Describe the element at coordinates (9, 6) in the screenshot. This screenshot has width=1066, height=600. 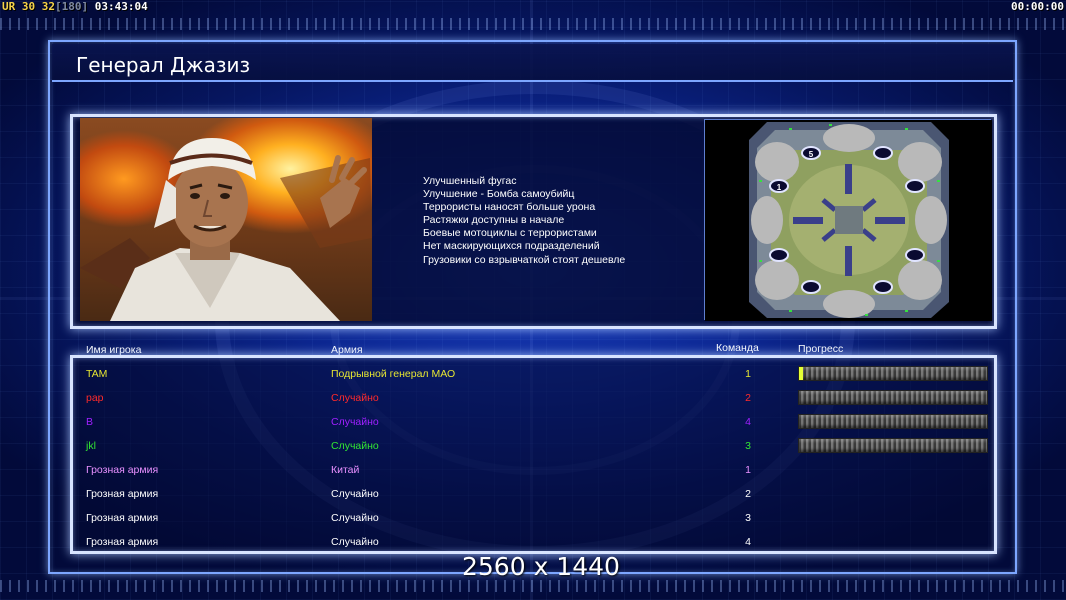
I see `mode-label: UR` at that location.